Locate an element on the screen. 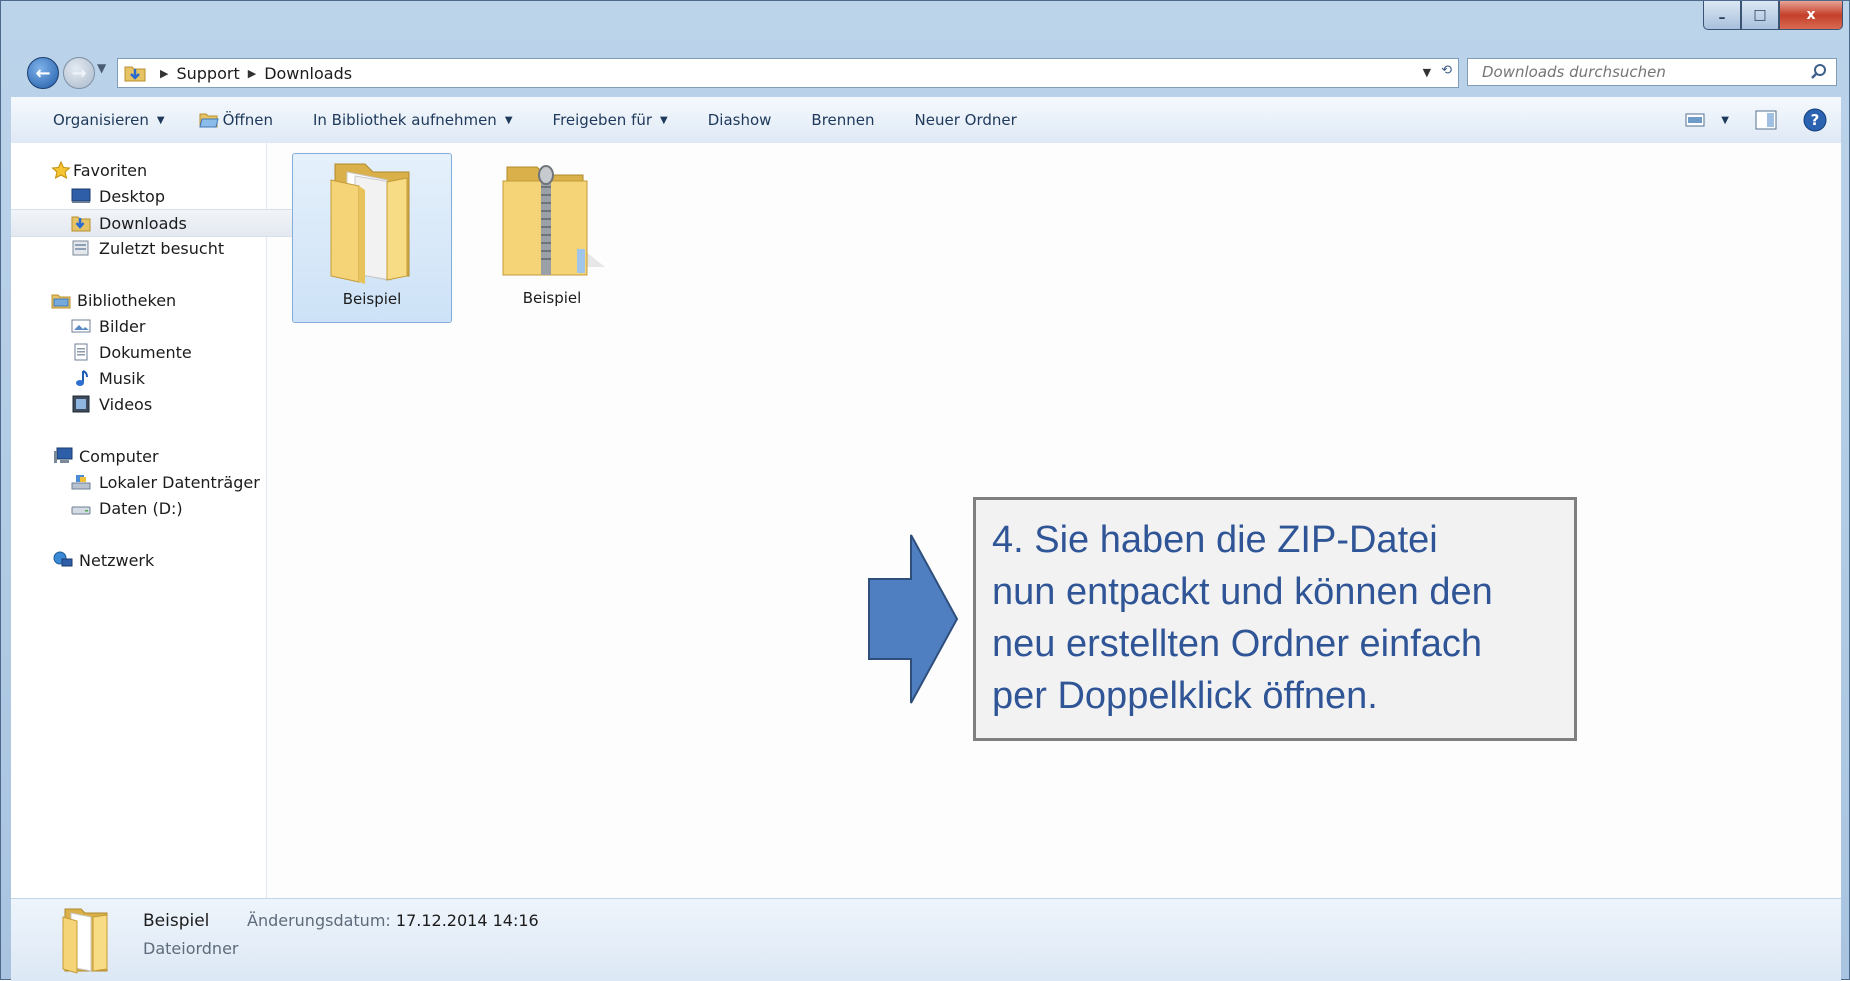 The height and width of the screenshot is (981, 1850). network-icon is located at coordinates (63, 559).